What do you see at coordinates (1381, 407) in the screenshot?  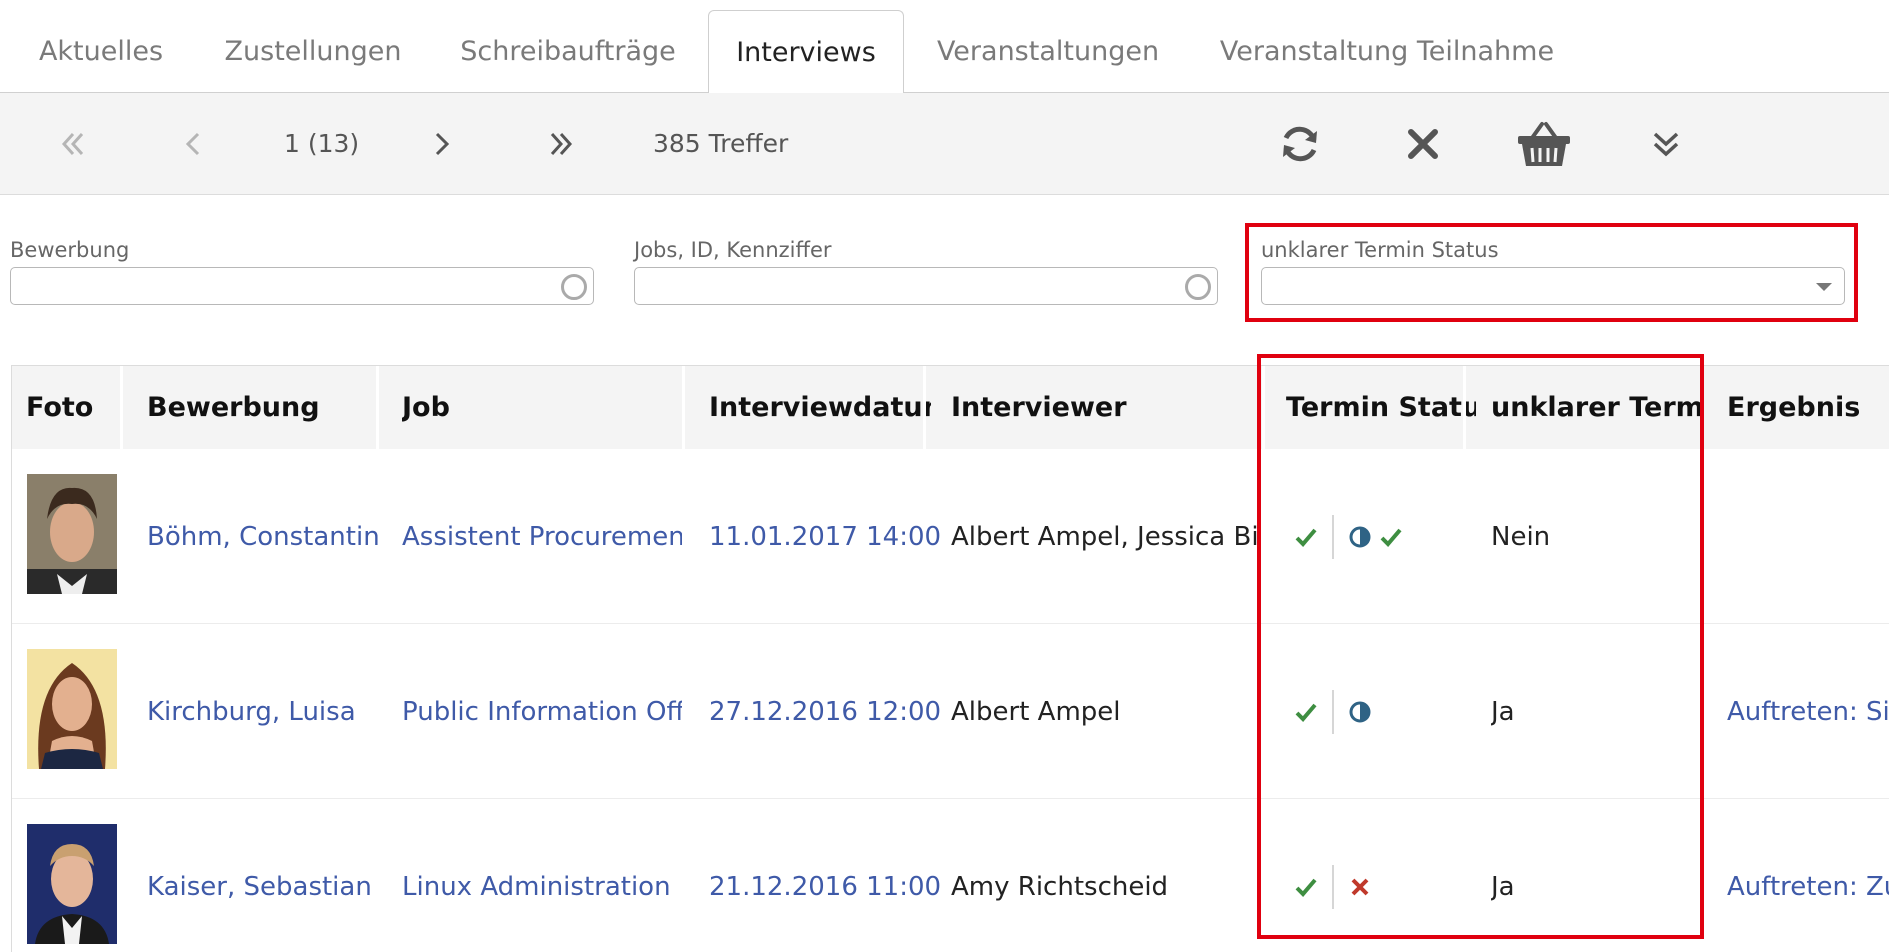 I see `header-termin-status: Termin Status` at bounding box center [1381, 407].